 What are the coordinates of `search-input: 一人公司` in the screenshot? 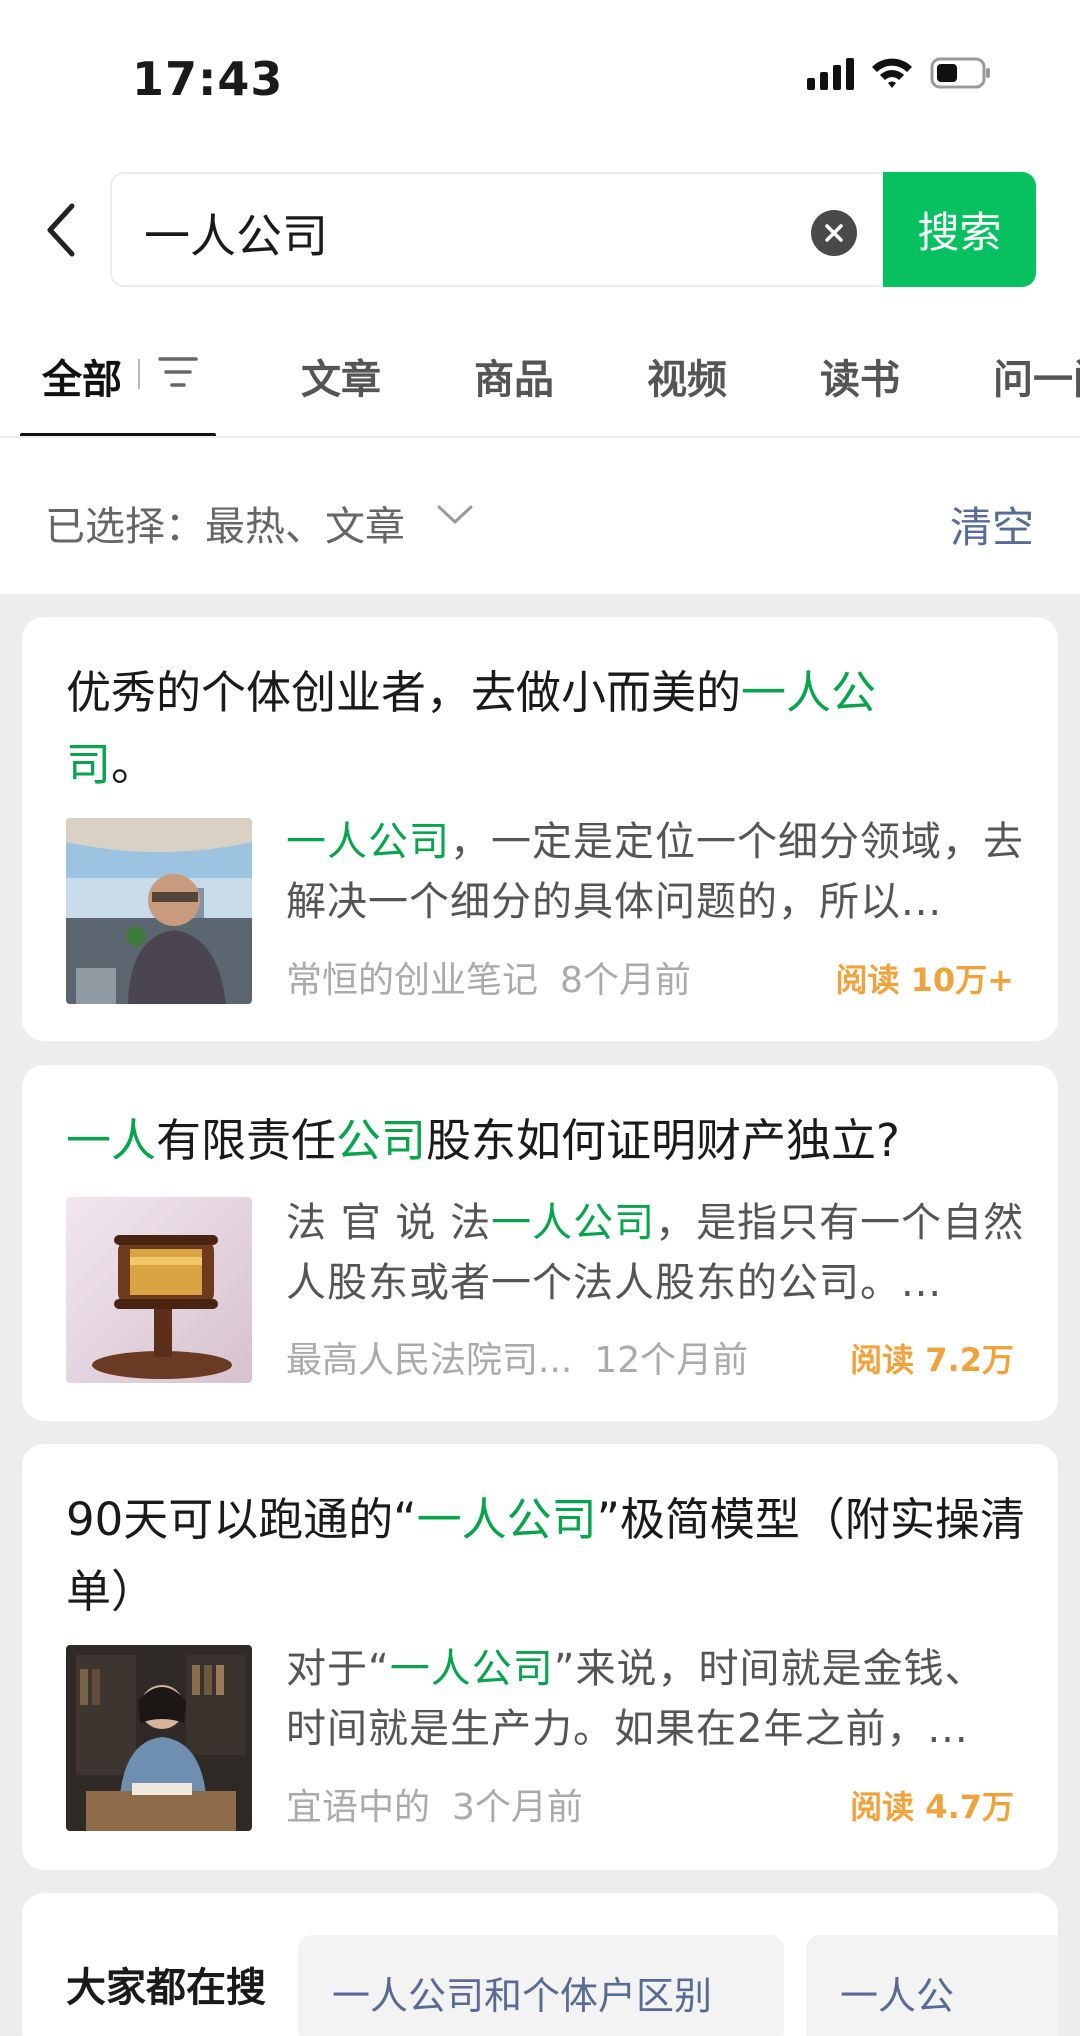 It's located at (236, 233).